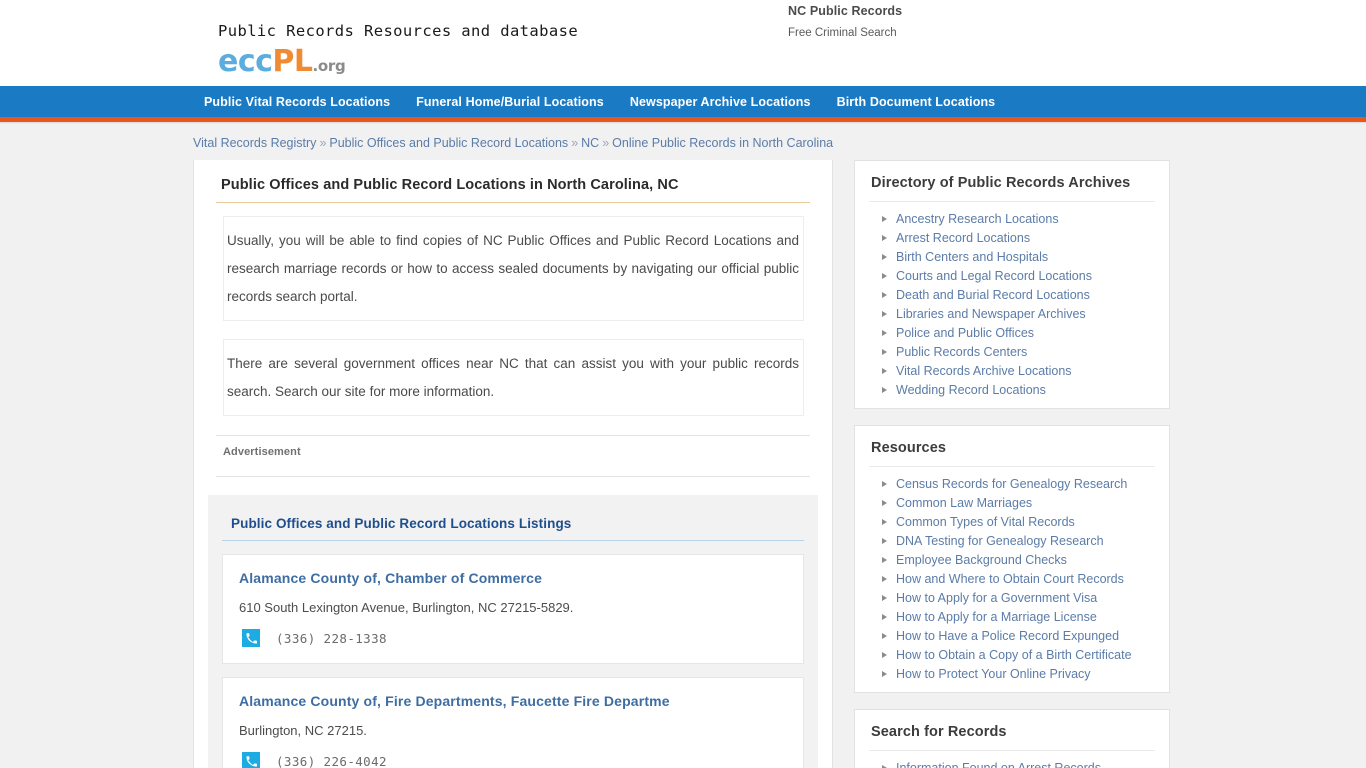 The height and width of the screenshot is (768, 1366). What do you see at coordinates (297, 102) in the screenshot?
I see `nav-item-public-vital-records-locations: Public Vital Records Locations` at bounding box center [297, 102].